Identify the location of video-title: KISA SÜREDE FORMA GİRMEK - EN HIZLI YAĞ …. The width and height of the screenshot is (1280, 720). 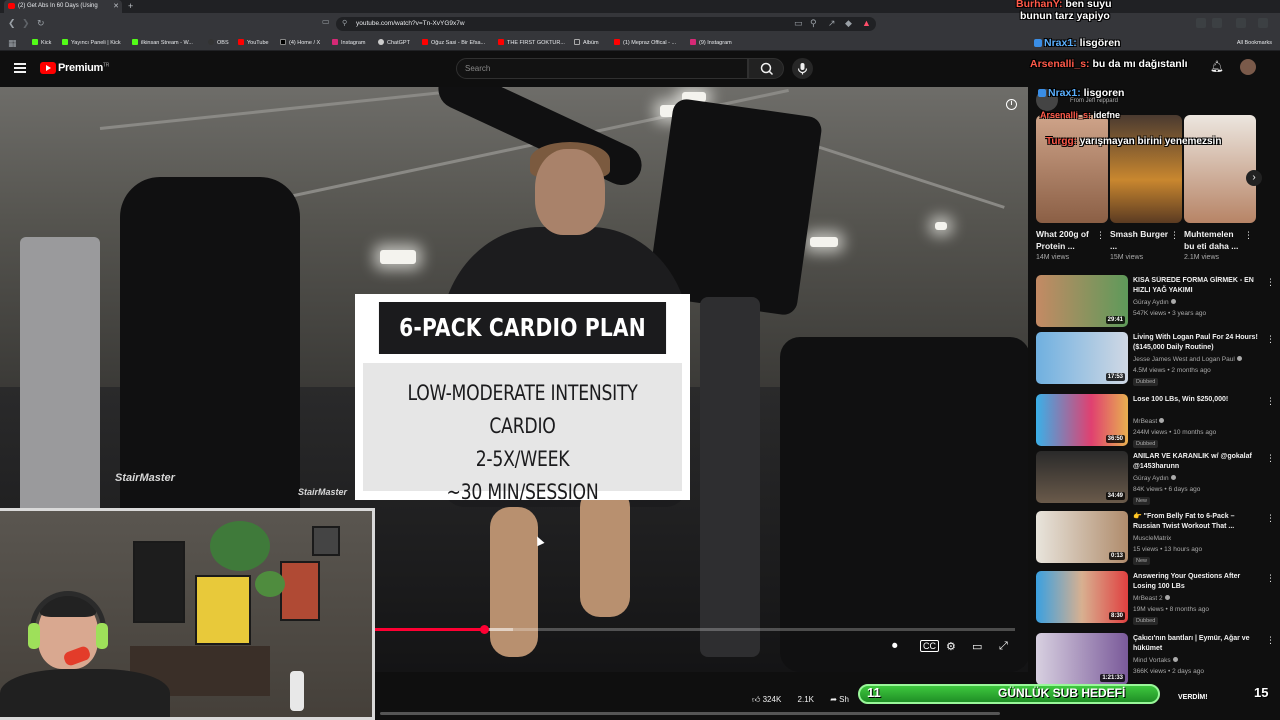
(1197, 286).